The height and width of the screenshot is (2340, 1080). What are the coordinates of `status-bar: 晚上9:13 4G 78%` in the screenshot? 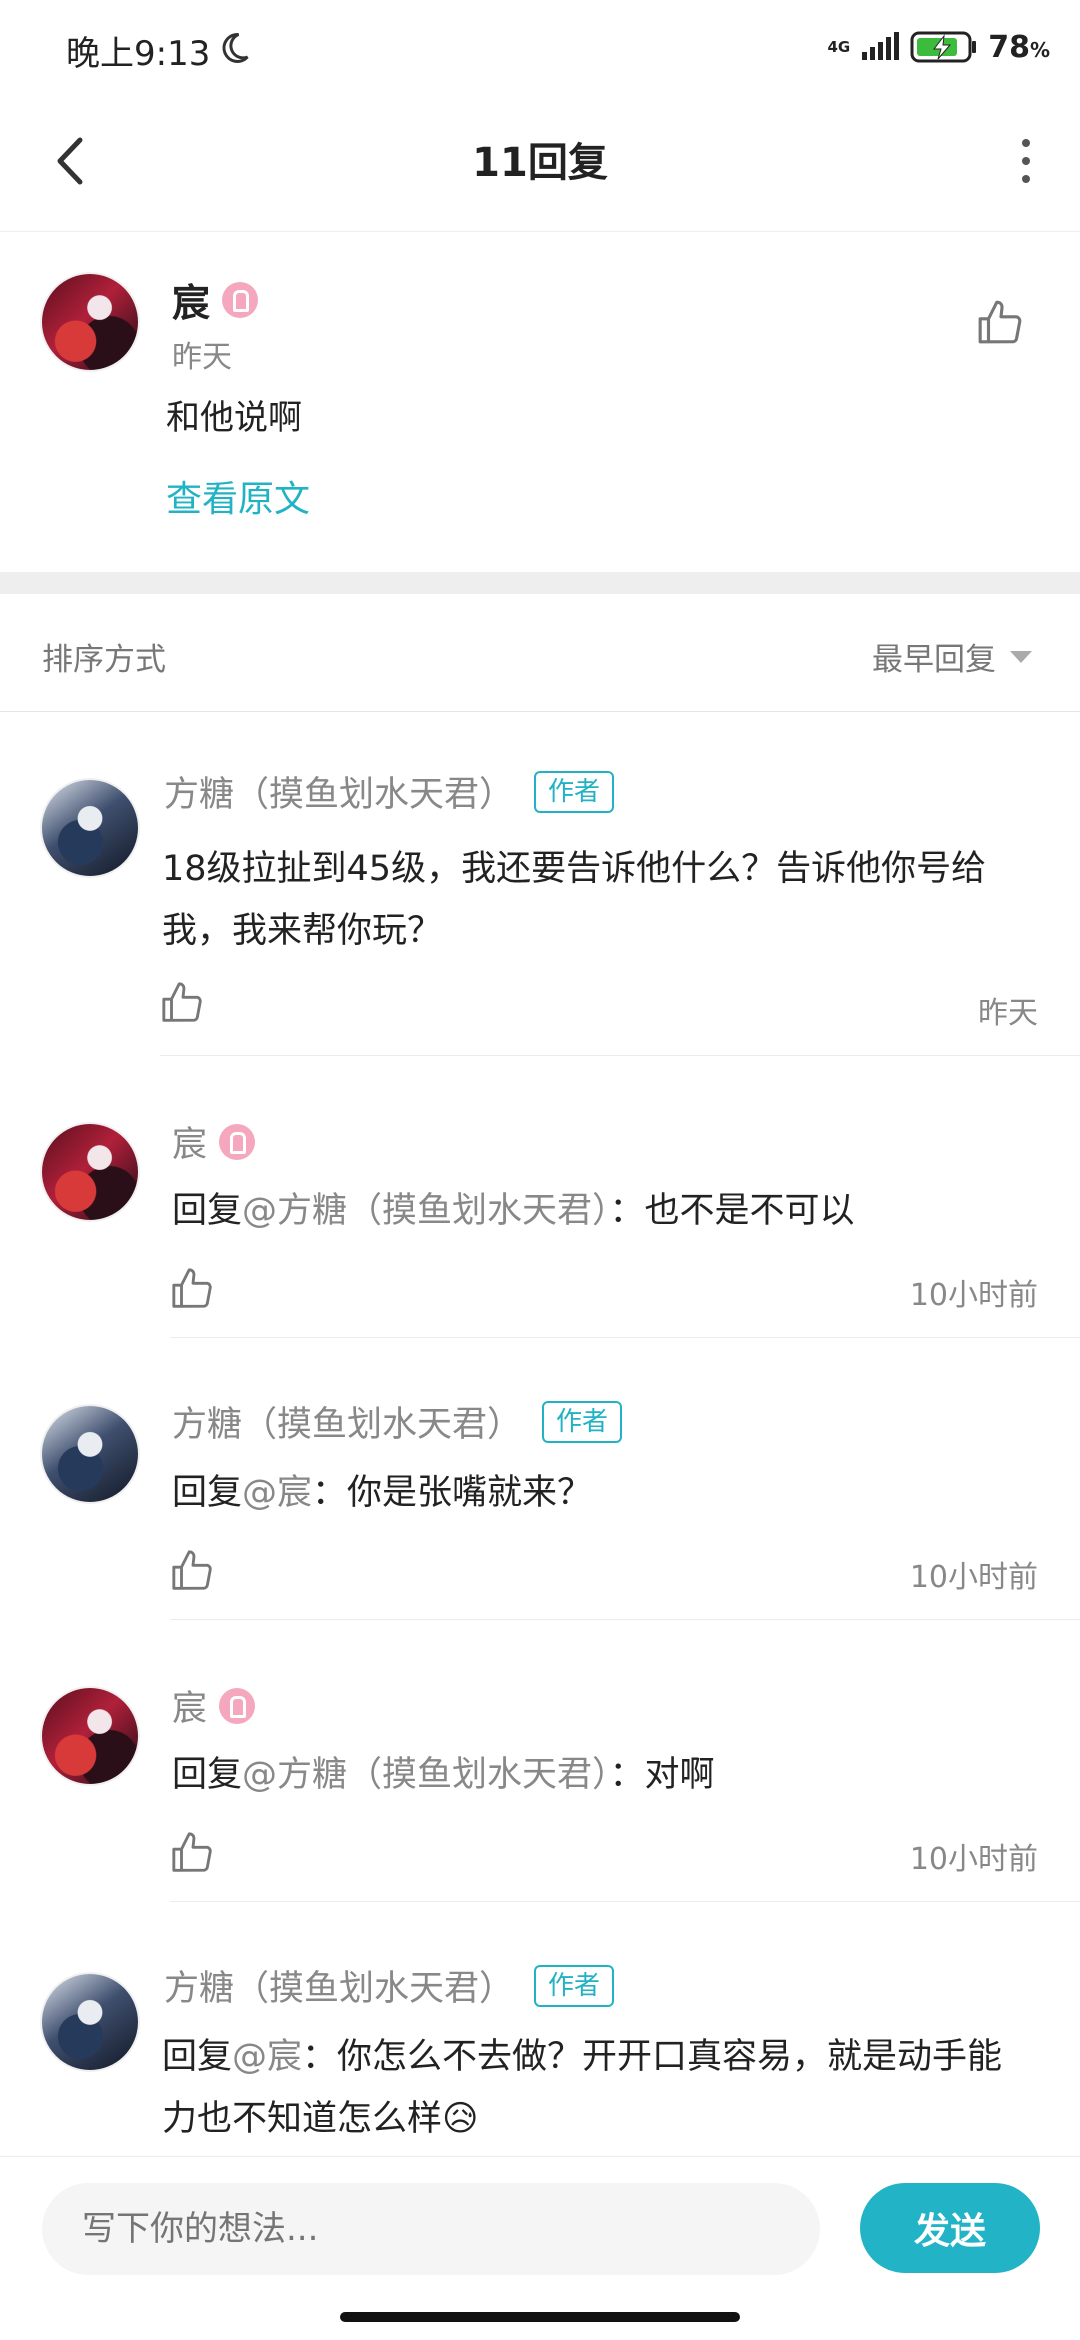 It's located at (540, 48).